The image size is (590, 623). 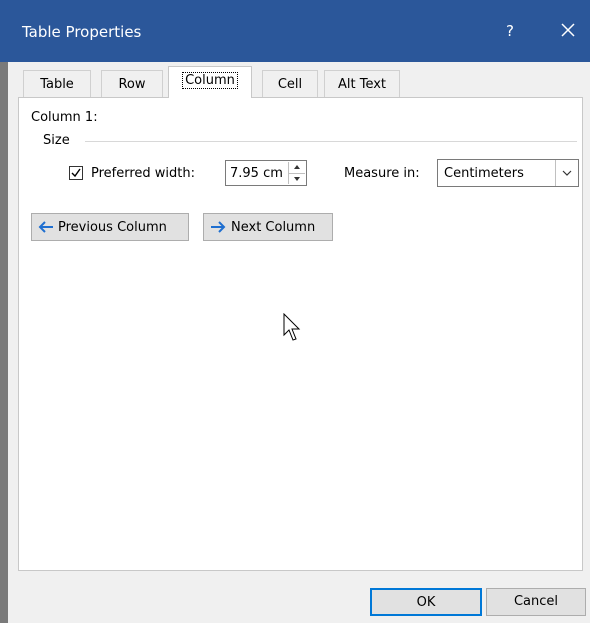 I want to click on window-border, so click(x=4, y=342).